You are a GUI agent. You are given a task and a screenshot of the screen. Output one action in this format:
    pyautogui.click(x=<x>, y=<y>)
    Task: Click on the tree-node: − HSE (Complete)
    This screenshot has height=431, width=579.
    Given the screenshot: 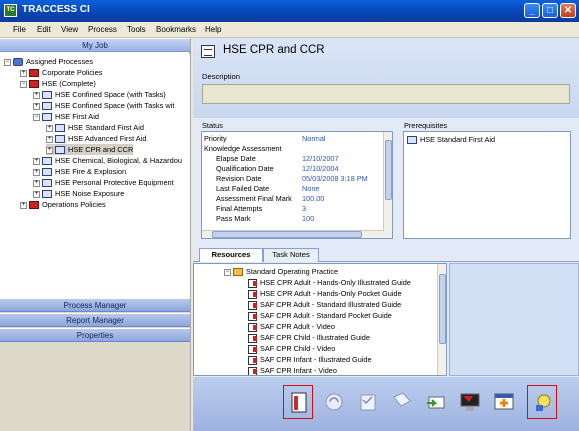 What is the action you would take?
    pyautogui.click(x=58, y=83)
    